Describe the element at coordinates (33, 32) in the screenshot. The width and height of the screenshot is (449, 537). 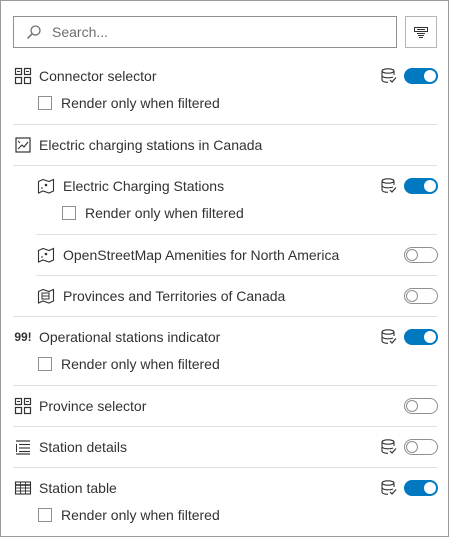
I see `search-icon` at that location.